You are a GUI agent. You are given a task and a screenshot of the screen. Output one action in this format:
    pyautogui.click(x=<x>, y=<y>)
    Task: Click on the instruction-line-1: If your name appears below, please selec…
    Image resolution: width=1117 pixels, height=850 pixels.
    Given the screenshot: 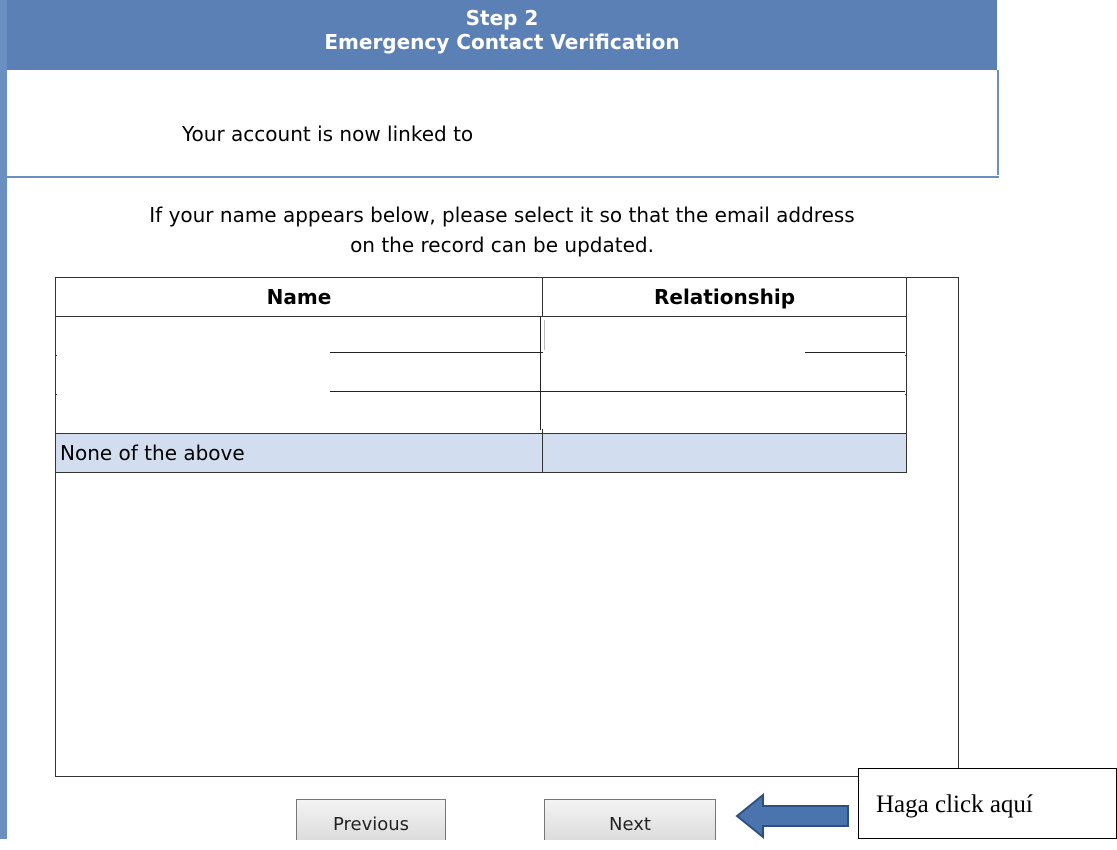 What is the action you would take?
    pyautogui.click(x=502, y=215)
    